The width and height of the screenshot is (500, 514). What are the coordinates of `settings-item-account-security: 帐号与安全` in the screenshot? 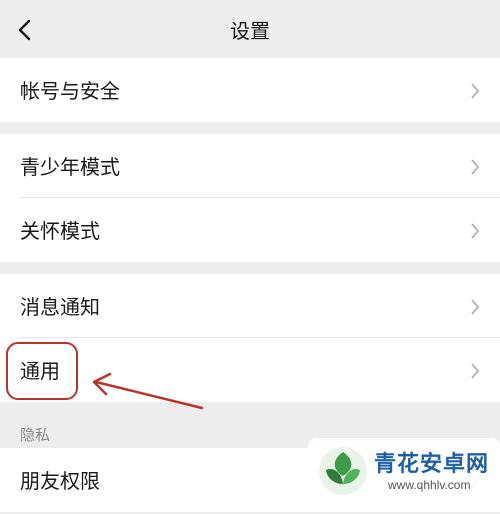 It's located at (250, 90).